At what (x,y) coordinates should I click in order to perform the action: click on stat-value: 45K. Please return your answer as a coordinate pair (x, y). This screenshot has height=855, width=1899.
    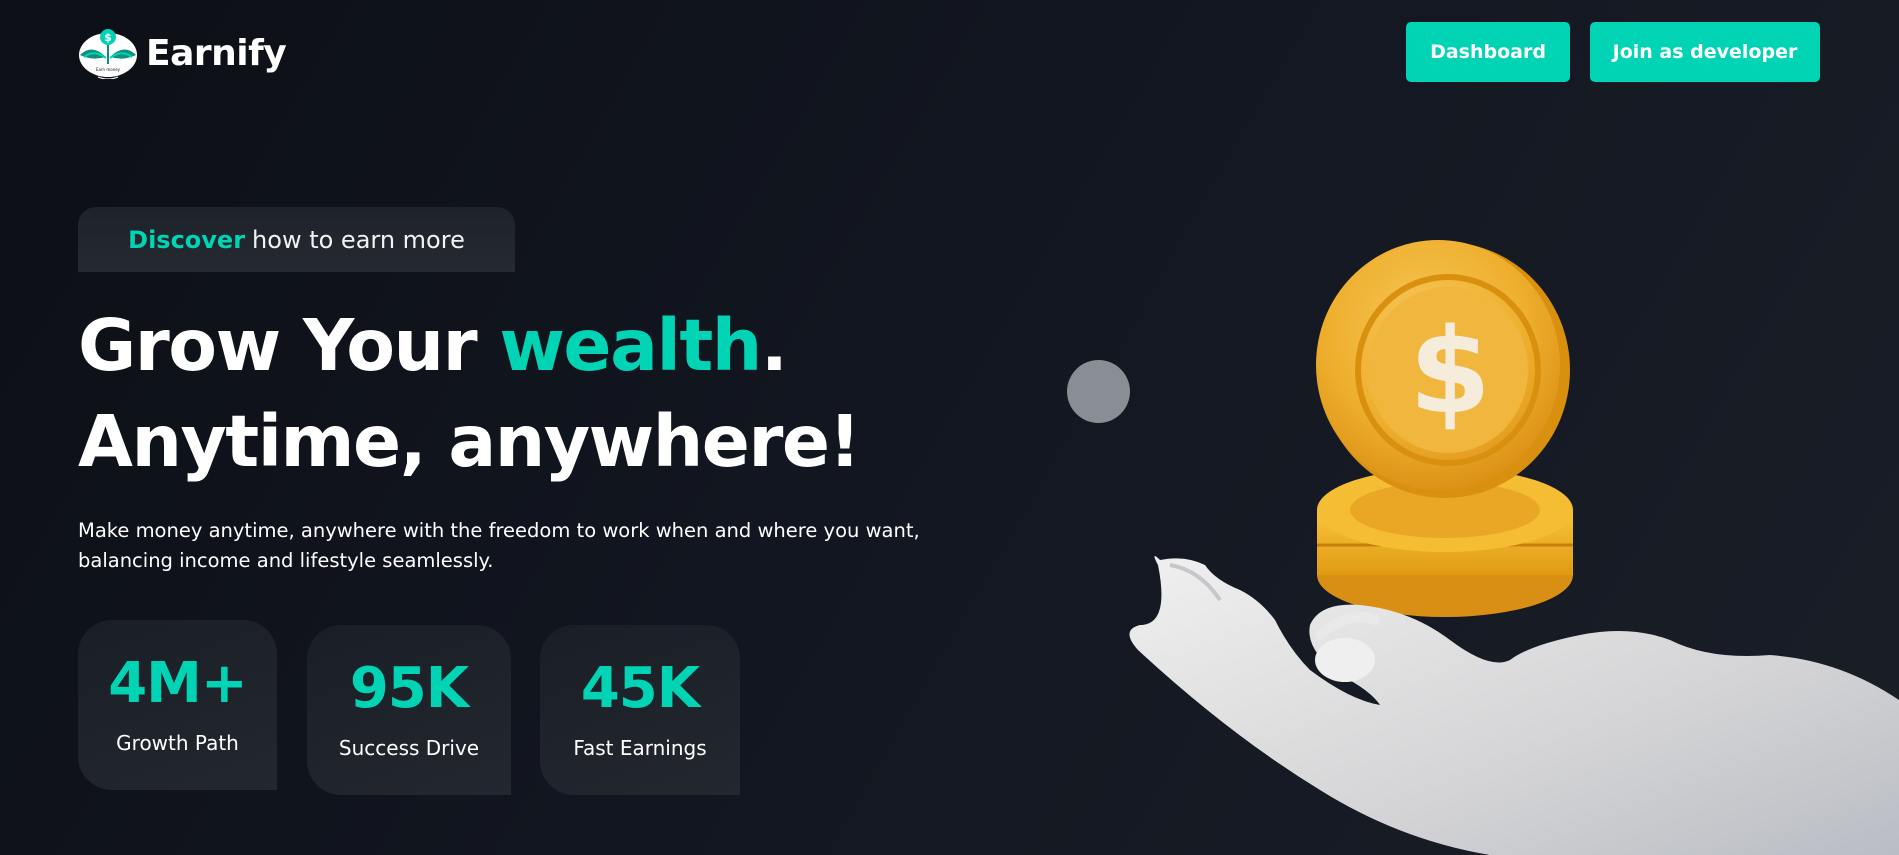
    Looking at the image, I should click on (640, 688).